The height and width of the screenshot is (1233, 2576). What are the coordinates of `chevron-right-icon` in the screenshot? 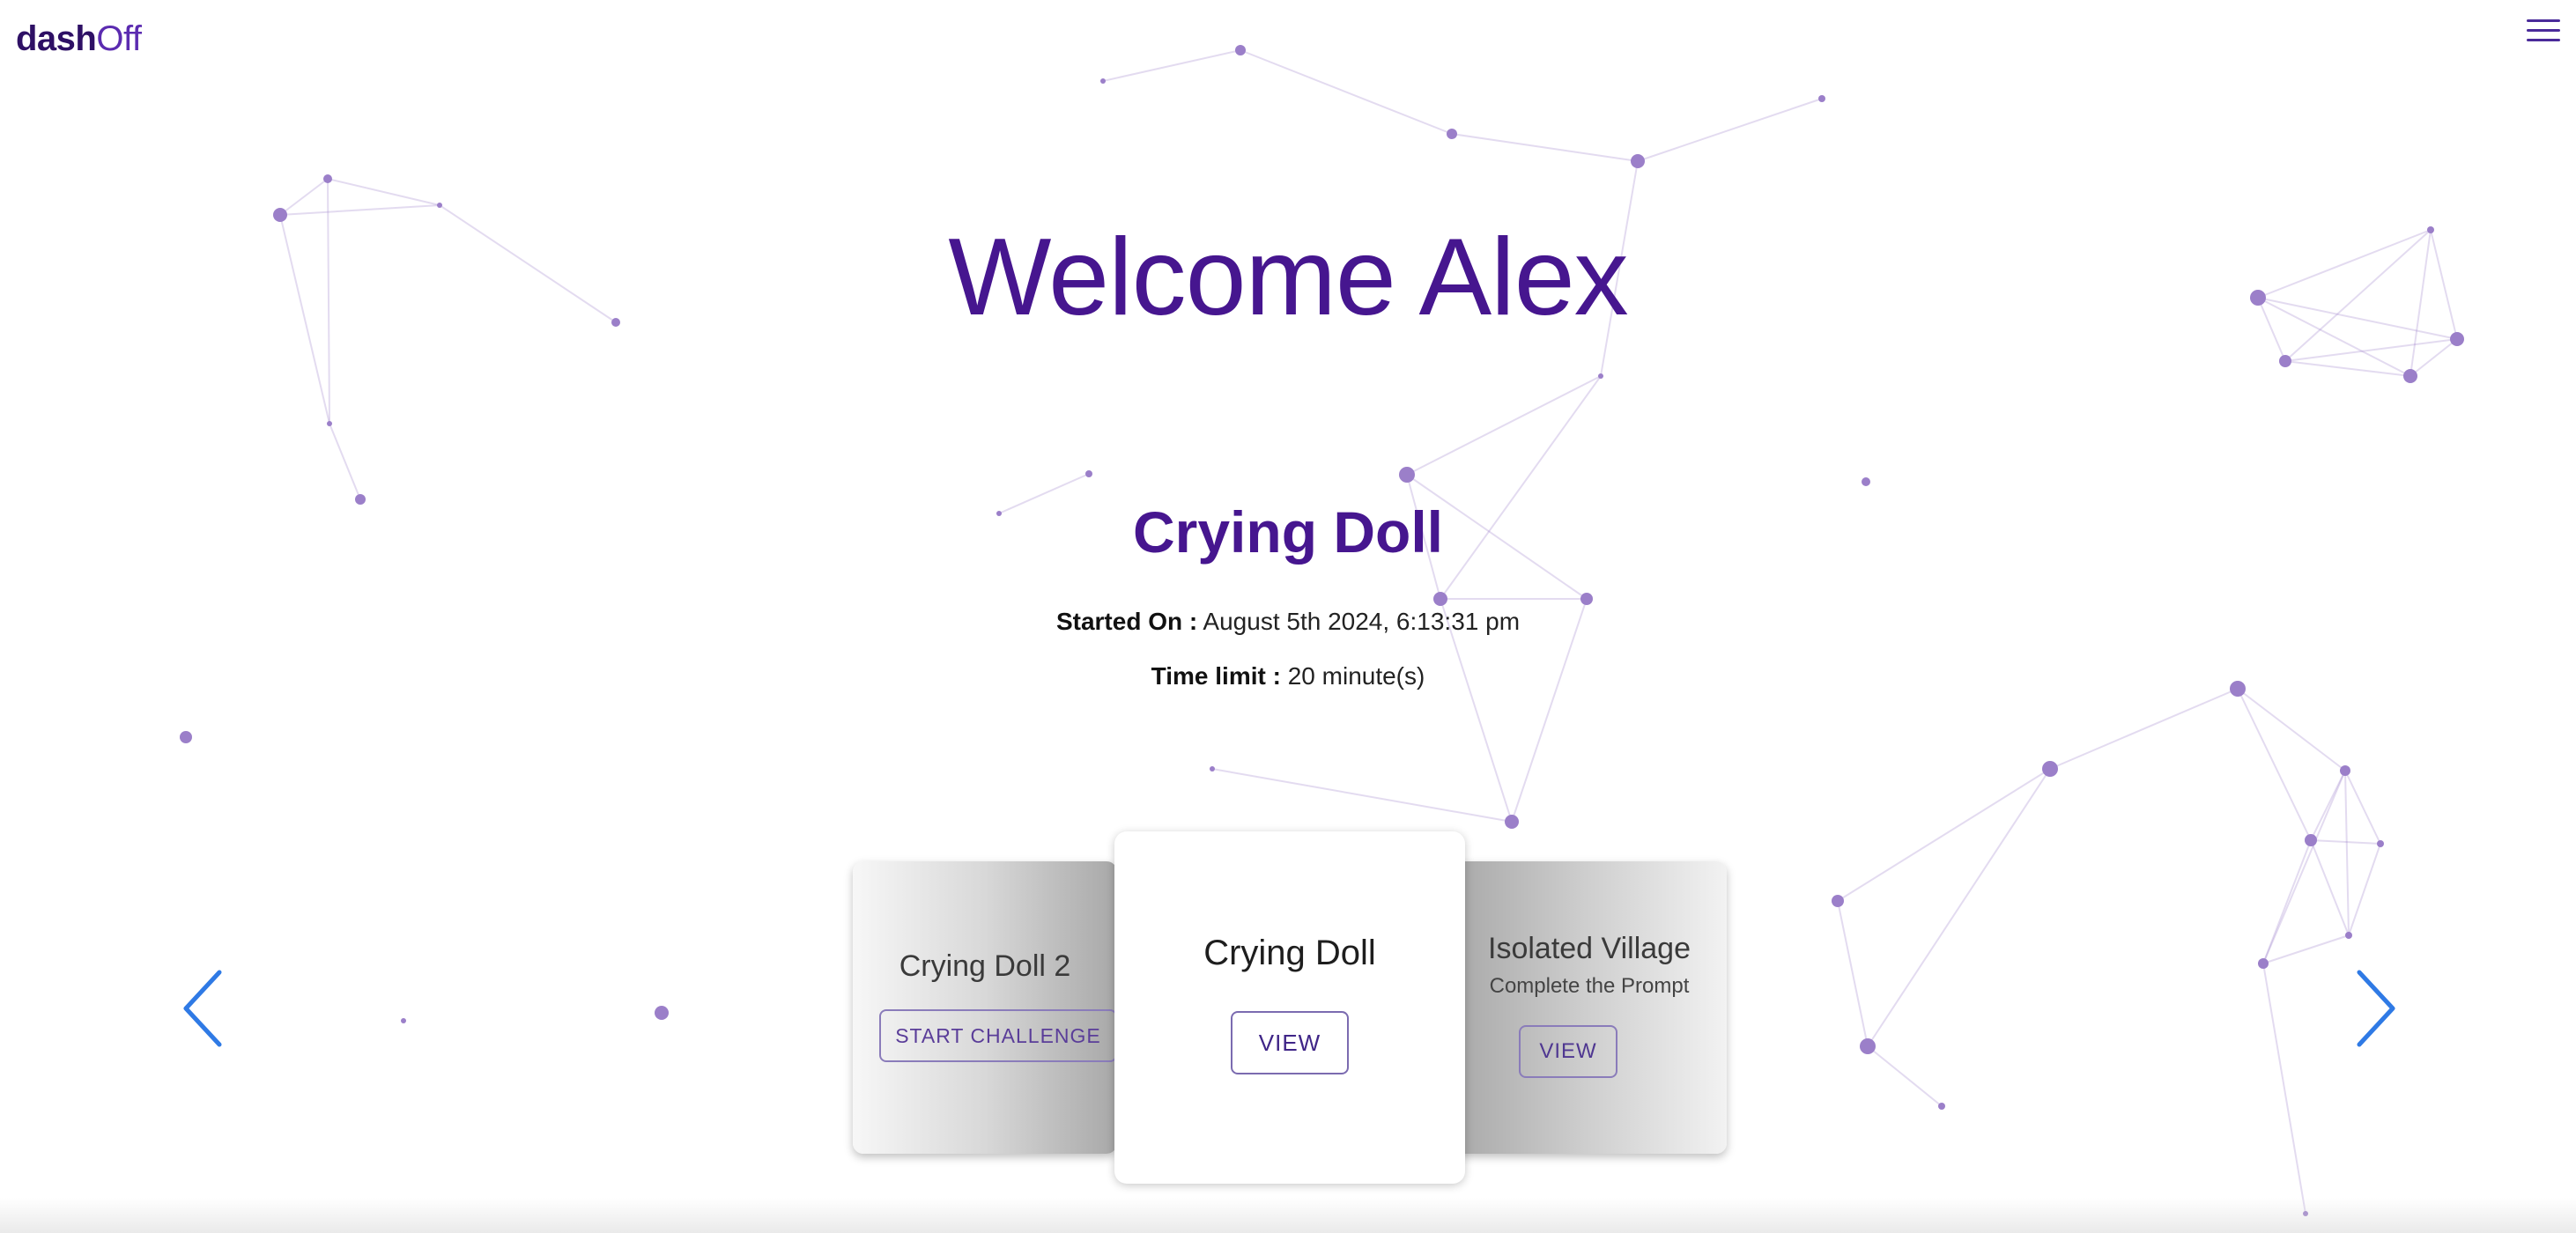 It's located at (2376, 1008).